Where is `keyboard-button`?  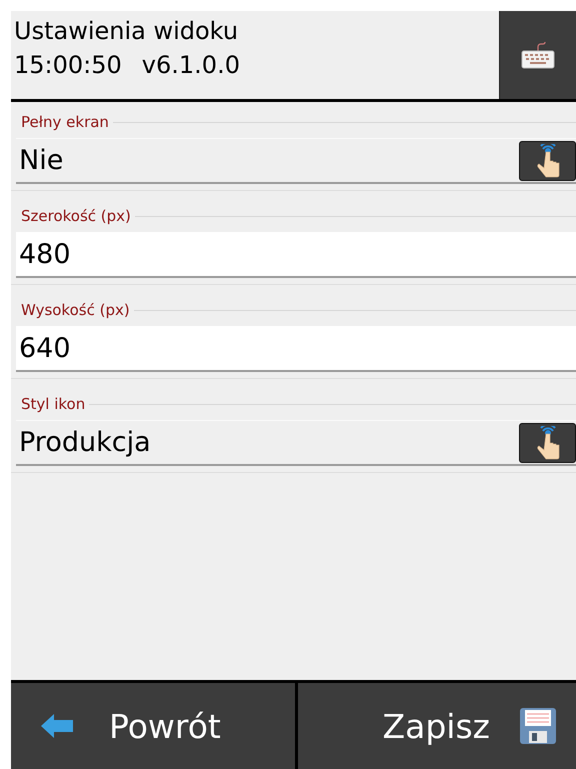 keyboard-button is located at coordinates (537, 55).